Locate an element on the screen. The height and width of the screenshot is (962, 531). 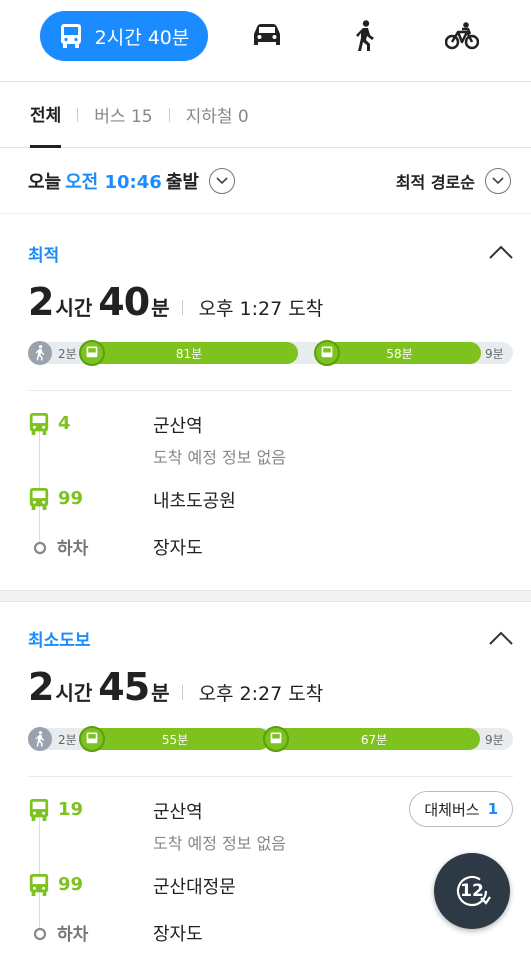
route-duration: 2 시간 45 분 오후 2:27 도착 is located at coordinates (175, 687).